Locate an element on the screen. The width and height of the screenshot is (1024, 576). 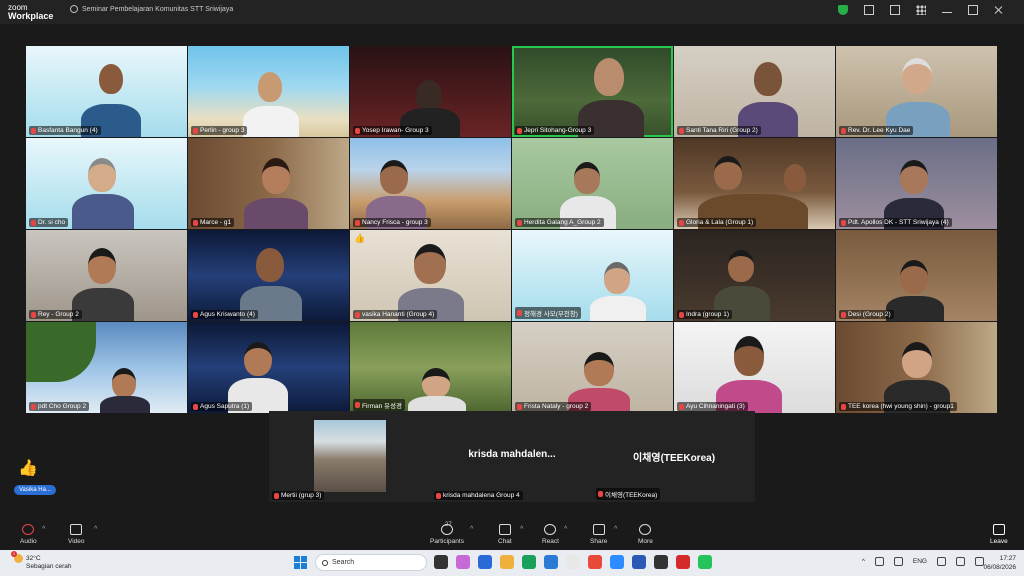
volume-icon is located at coordinates (960, 561).